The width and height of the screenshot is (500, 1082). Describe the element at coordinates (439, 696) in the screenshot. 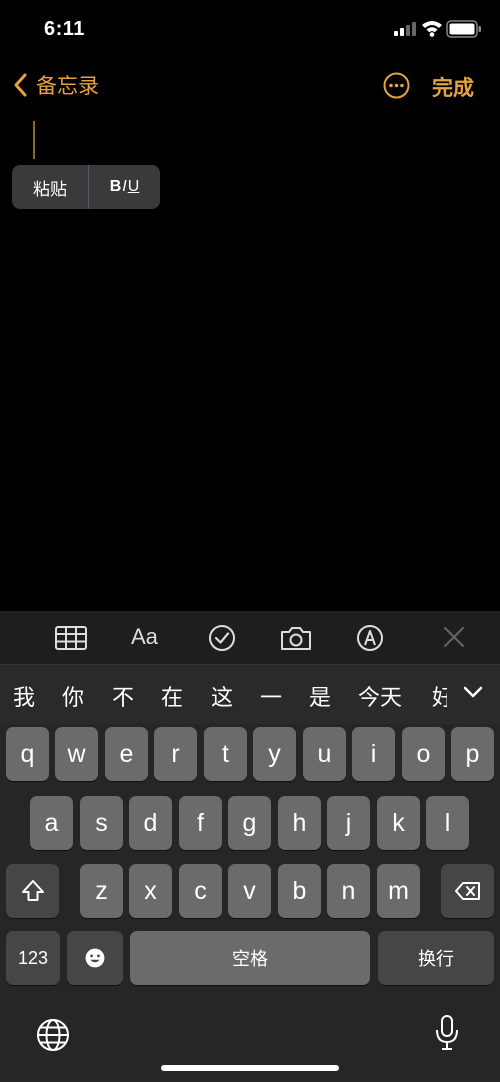

I see `candidate-word: 好` at that location.